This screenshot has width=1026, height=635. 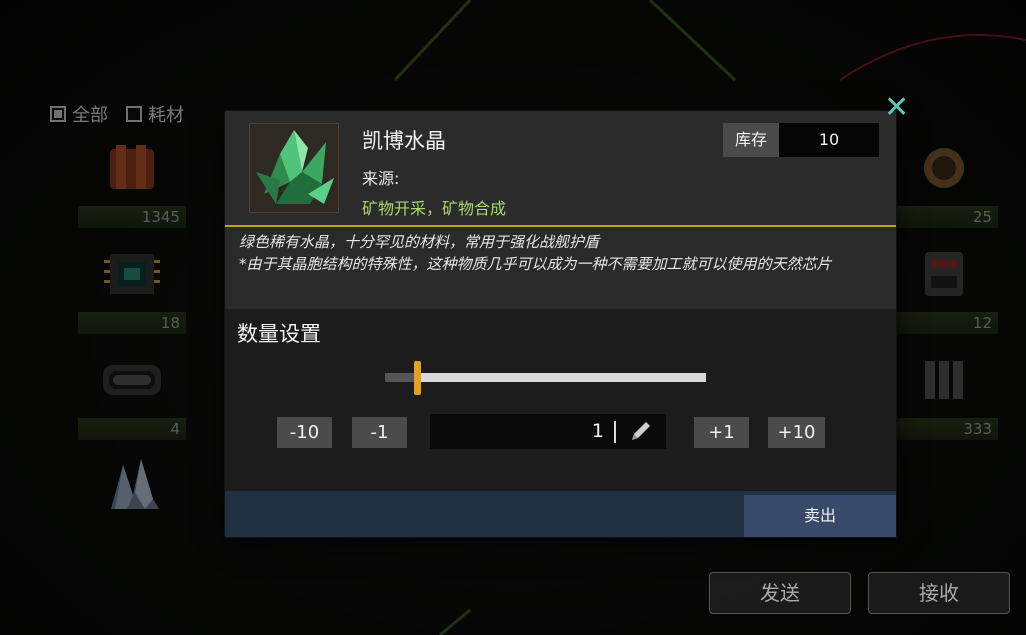 I want to click on description-line: 绿色稀有水晶，十分罕见的材料，常用于强化战舰护盾, so click(x=419, y=242).